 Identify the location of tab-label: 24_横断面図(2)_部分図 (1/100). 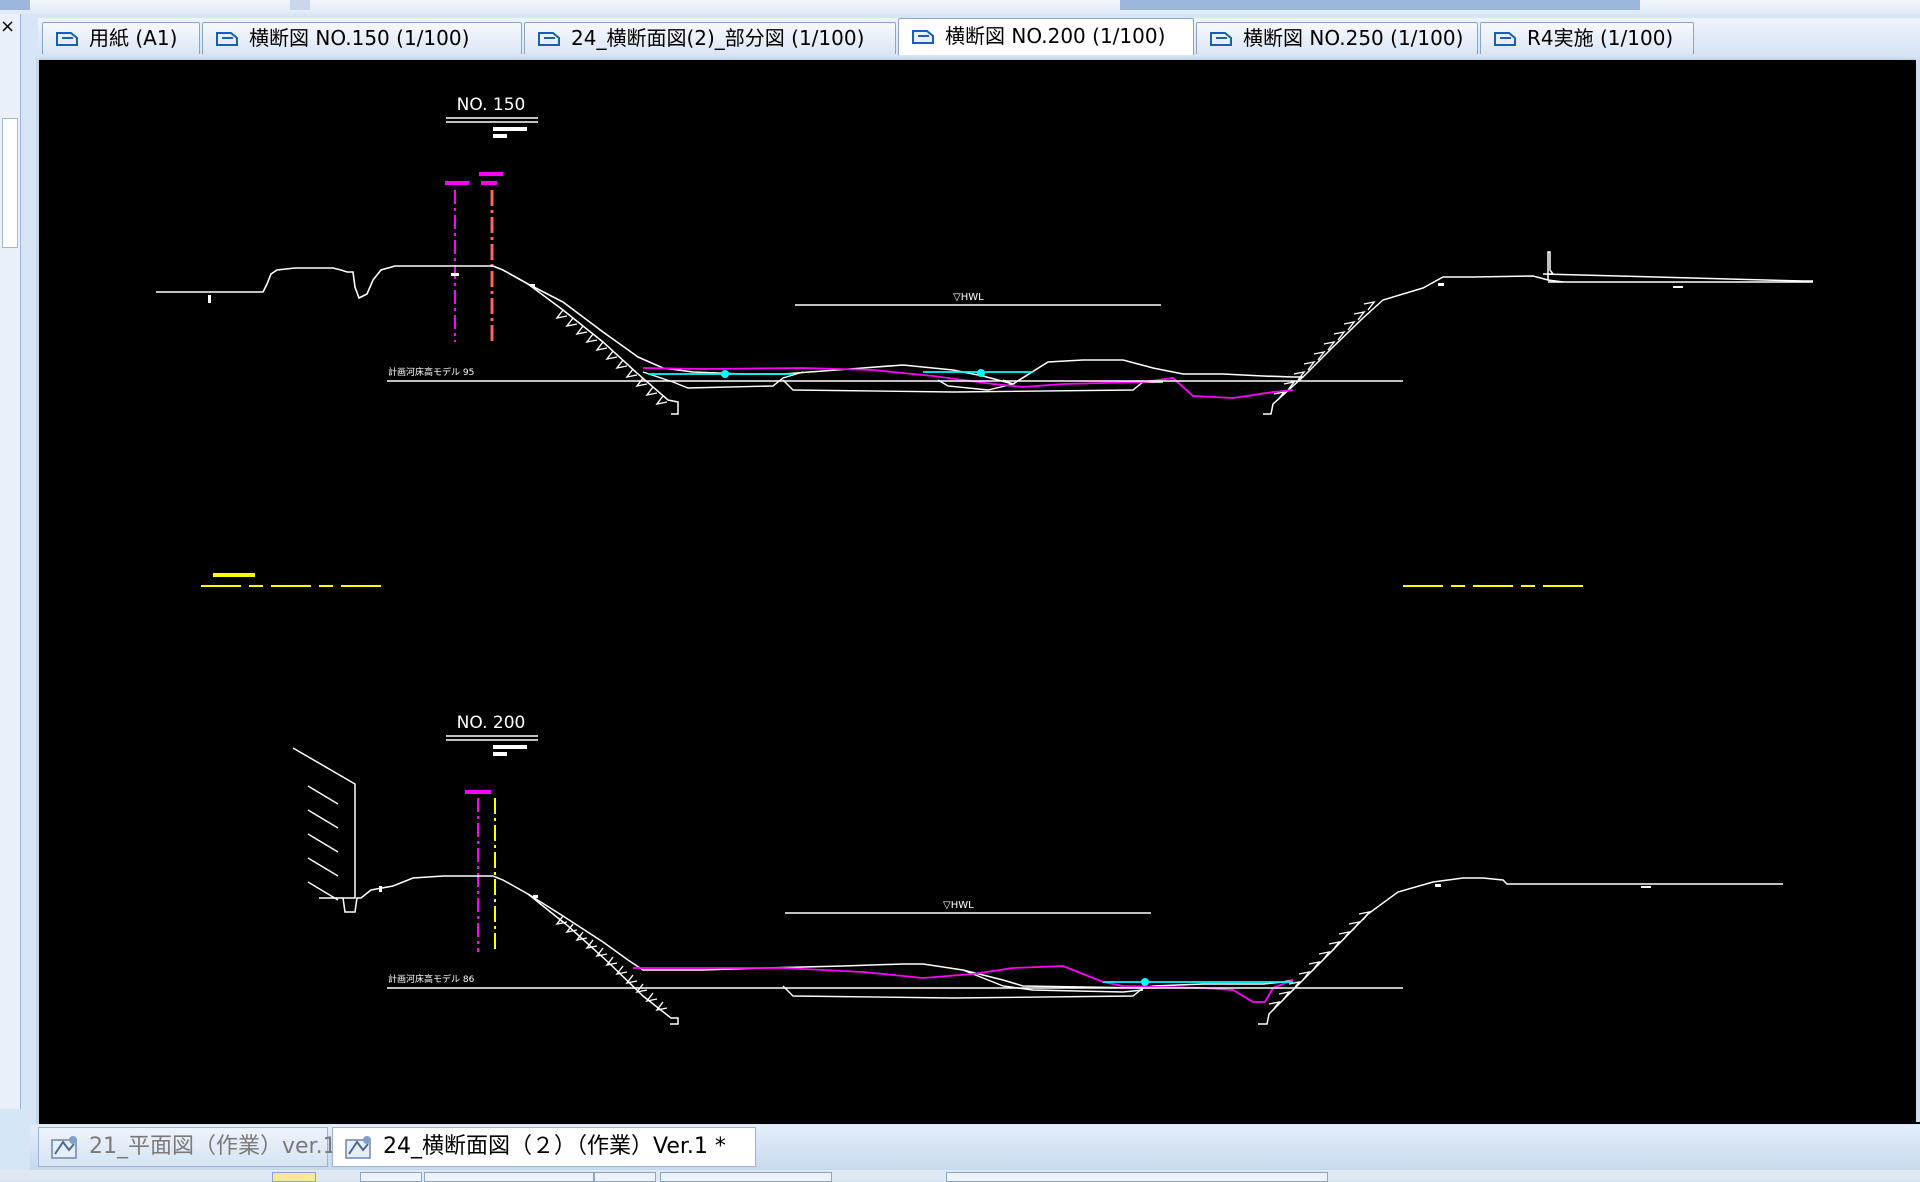
(718, 38).